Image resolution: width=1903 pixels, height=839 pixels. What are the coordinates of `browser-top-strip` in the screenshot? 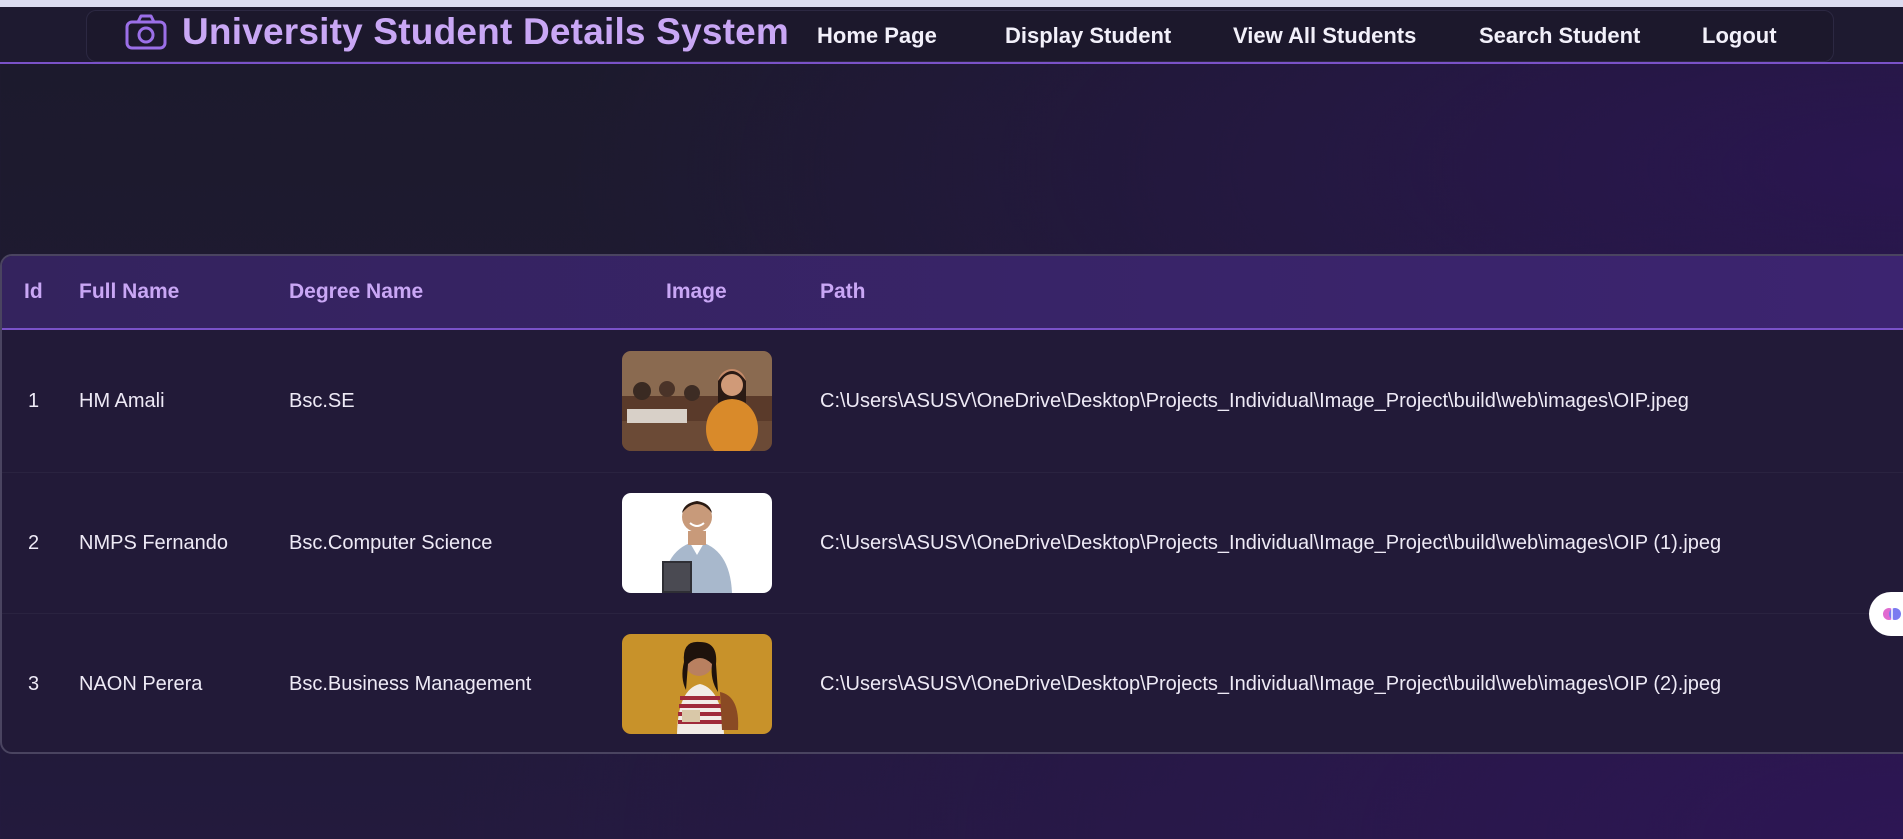 It's located at (951, 3).